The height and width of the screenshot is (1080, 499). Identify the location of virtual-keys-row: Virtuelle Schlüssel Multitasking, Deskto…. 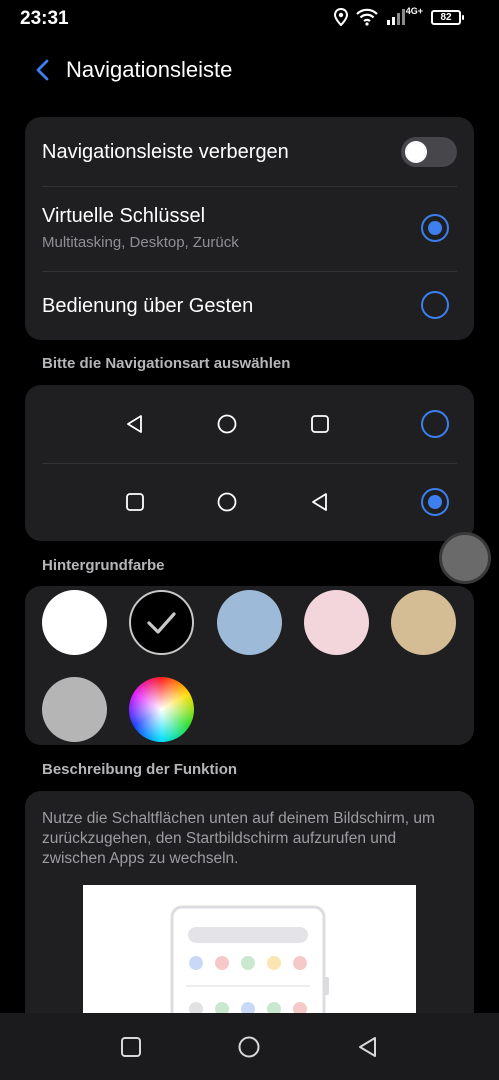
(249, 229).